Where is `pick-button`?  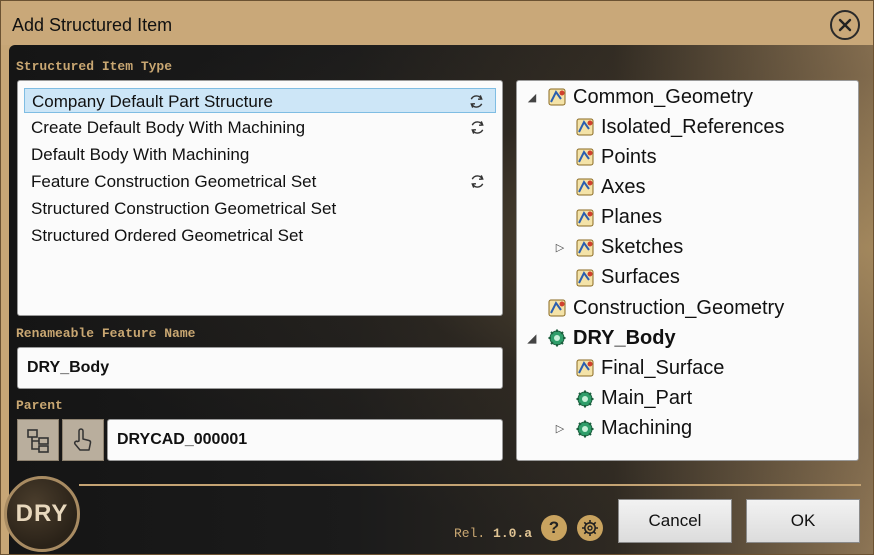 pick-button is located at coordinates (83, 440).